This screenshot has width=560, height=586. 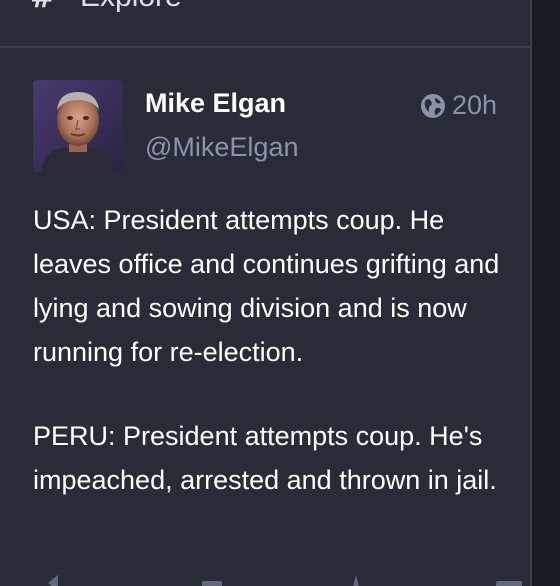 I want to click on column-divider, so click(x=531, y=293).